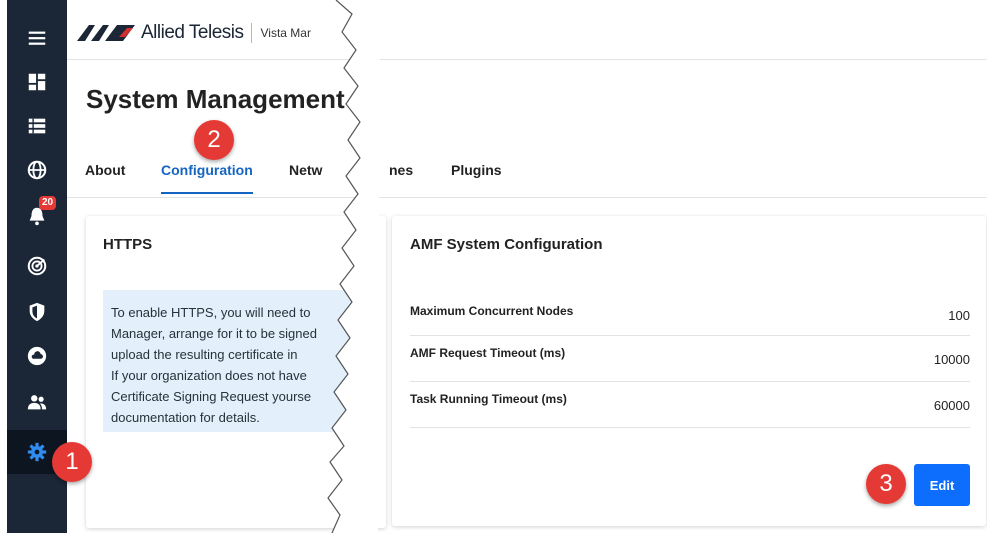 This screenshot has width=987, height=533. What do you see at coordinates (72, 462) in the screenshot?
I see `callout-1: 1` at bounding box center [72, 462].